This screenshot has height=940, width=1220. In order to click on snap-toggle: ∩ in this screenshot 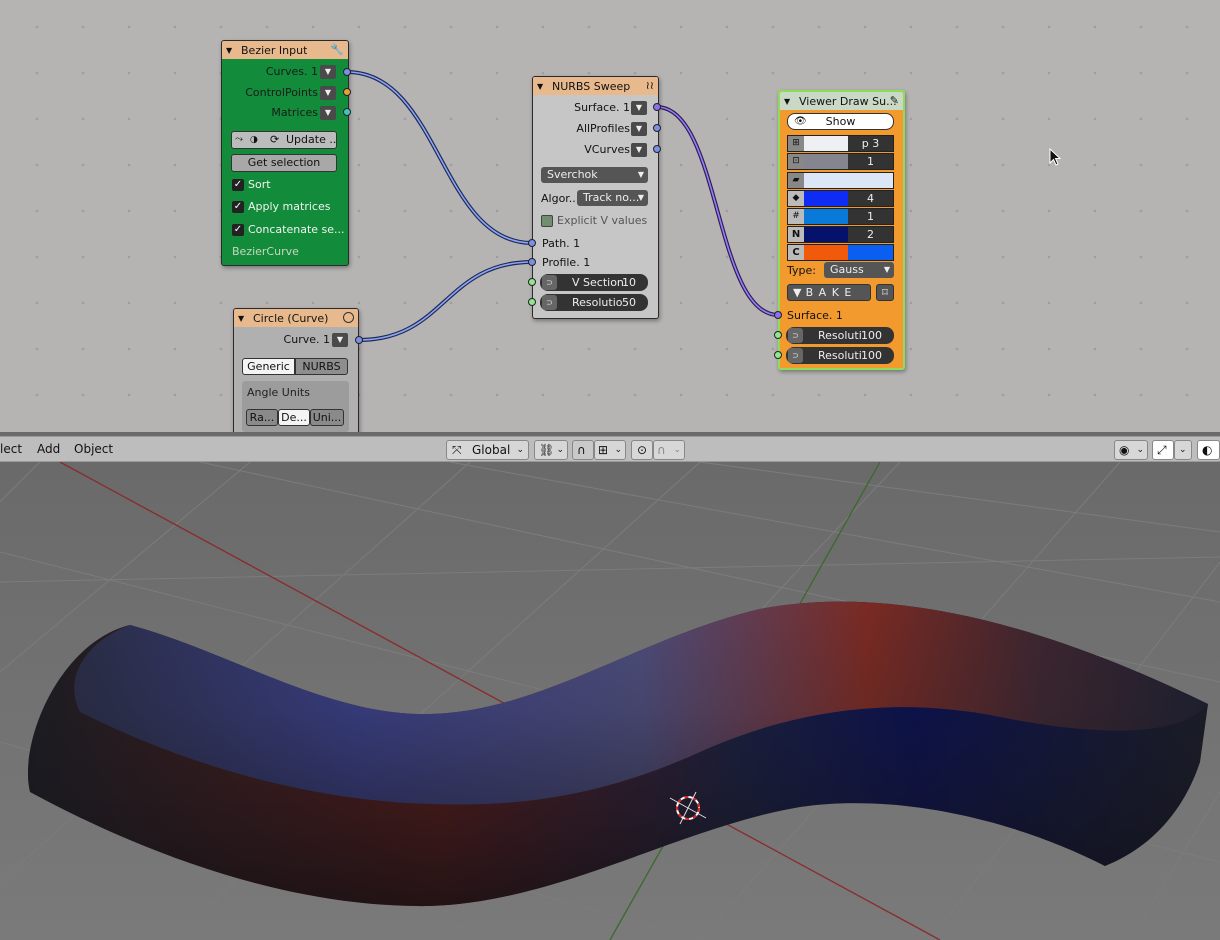, I will do `click(583, 450)`.